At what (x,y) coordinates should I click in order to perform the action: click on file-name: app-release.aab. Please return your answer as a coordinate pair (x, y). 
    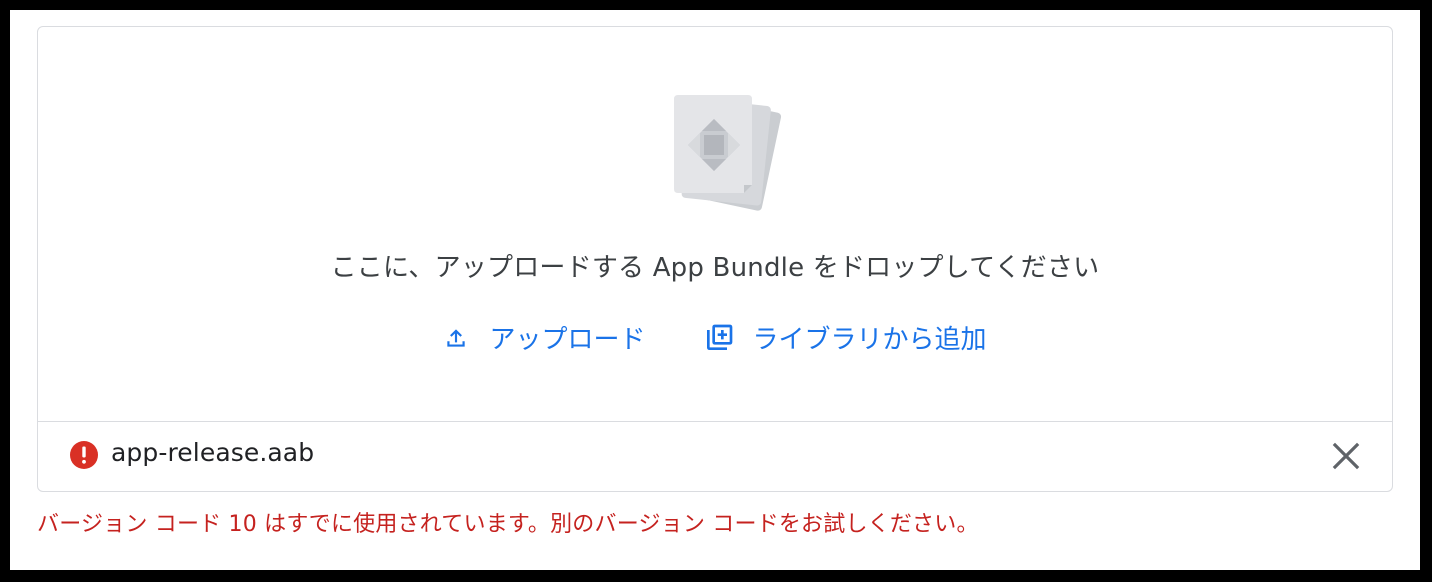
    Looking at the image, I should click on (213, 452).